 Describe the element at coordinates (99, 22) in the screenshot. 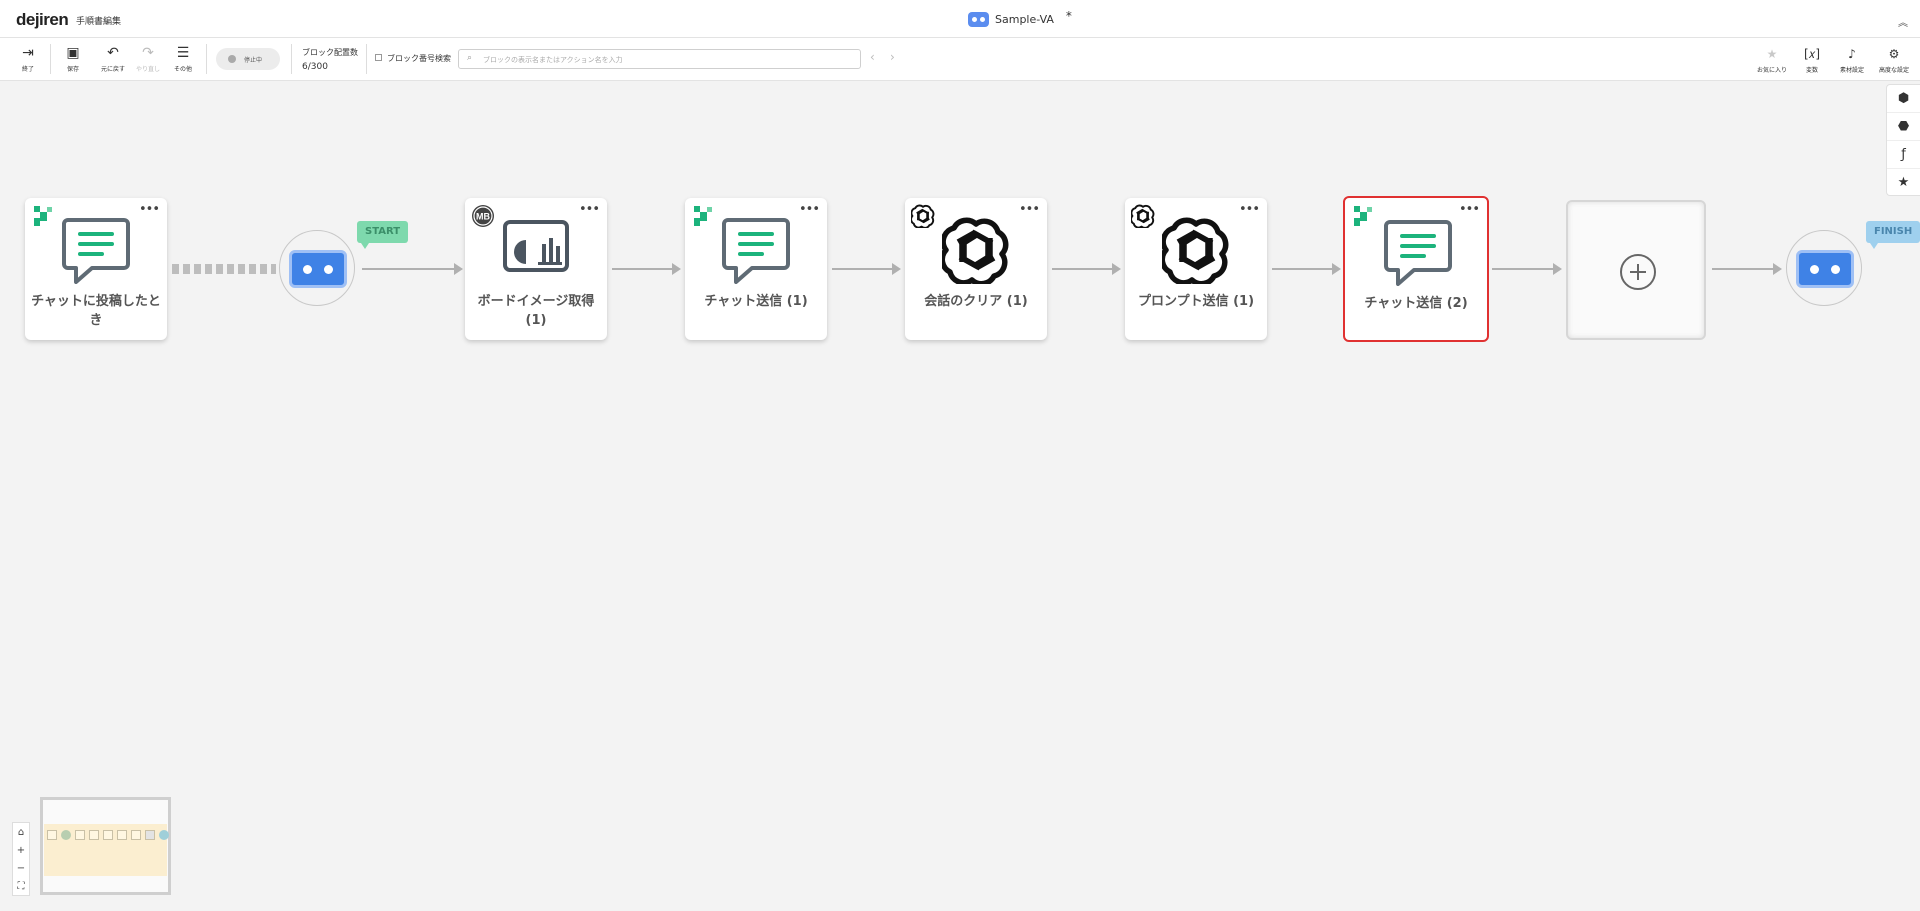

I see `editor-title: 手順書編集` at that location.